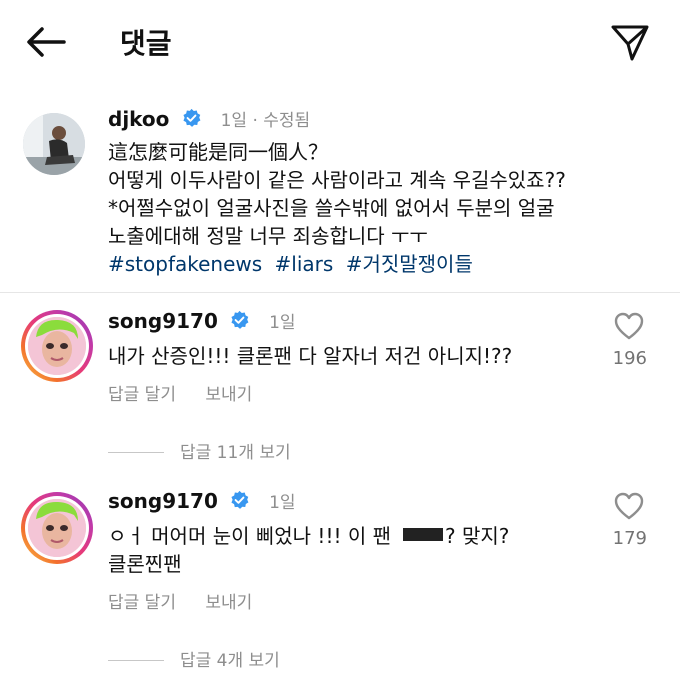 This screenshot has height=677, width=680. What do you see at coordinates (409, 264) in the screenshot?
I see `hashtag-link: #거짓말쟁이들` at bounding box center [409, 264].